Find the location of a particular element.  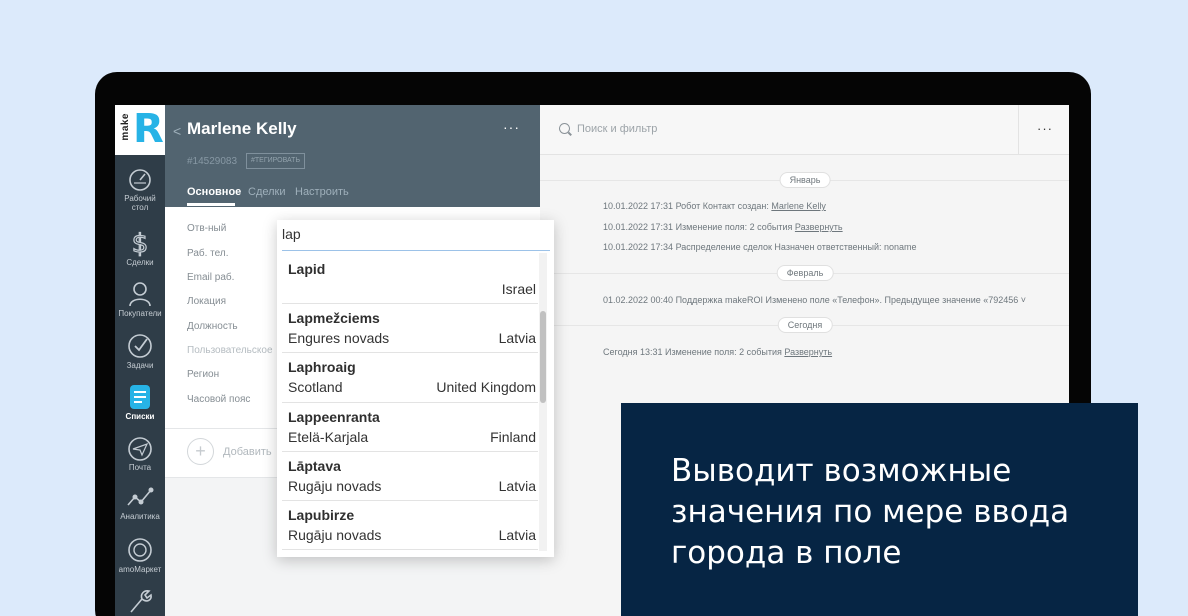

field-label-responsible: Отв-ный is located at coordinates (207, 228).